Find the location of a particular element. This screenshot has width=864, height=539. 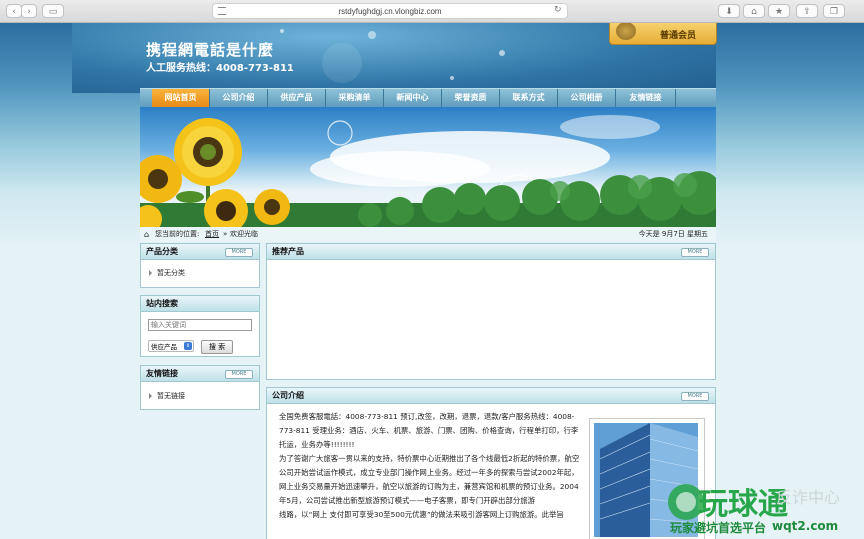

list-item: 暂无链接 is located at coordinates (167, 396).